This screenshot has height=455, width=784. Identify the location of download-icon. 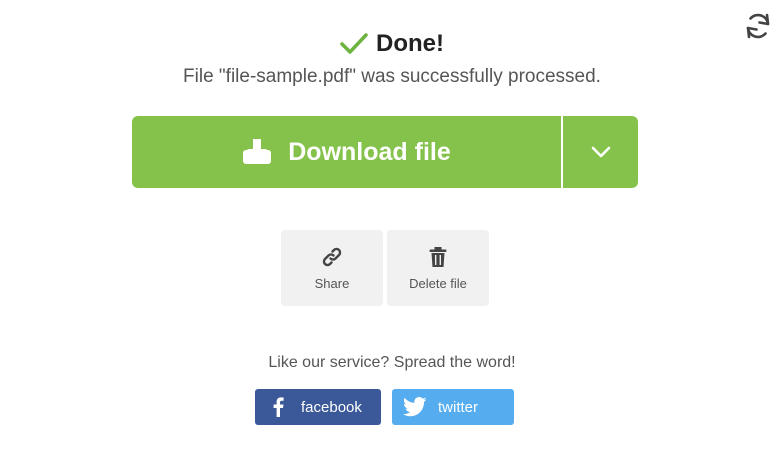
(257, 151).